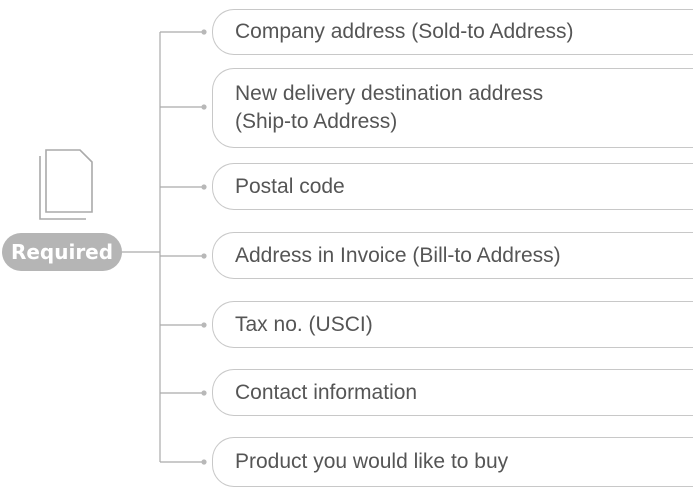 The height and width of the screenshot is (487, 693). I want to click on item-label: Postal code, so click(290, 186).